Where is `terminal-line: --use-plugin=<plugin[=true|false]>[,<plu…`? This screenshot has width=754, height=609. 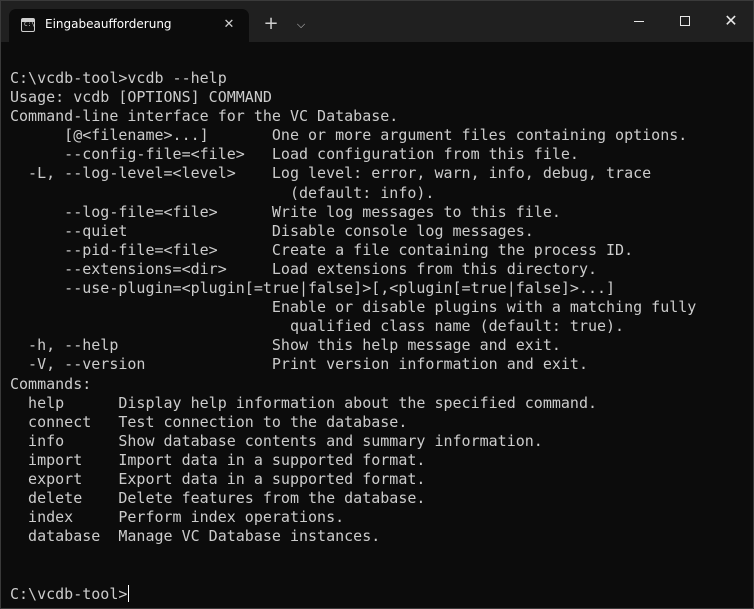
terminal-line: --use-plugin=<plugin[=true|false]>[,<plu… is located at coordinates (313, 288).